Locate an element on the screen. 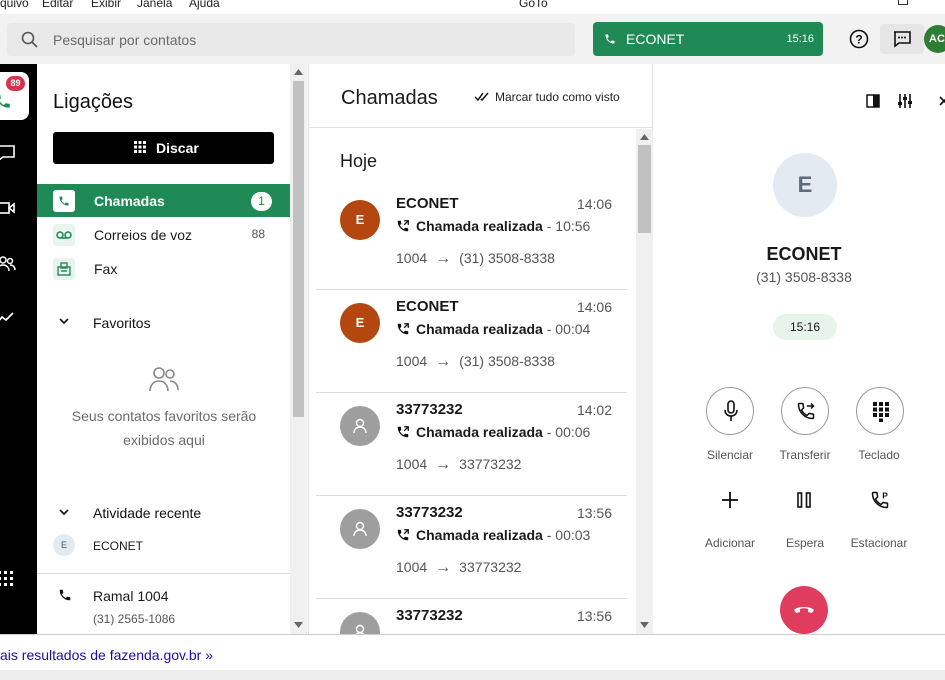 The width and height of the screenshot is (945, 680). menu-janela: Janela is located at coordinates (154, 5).